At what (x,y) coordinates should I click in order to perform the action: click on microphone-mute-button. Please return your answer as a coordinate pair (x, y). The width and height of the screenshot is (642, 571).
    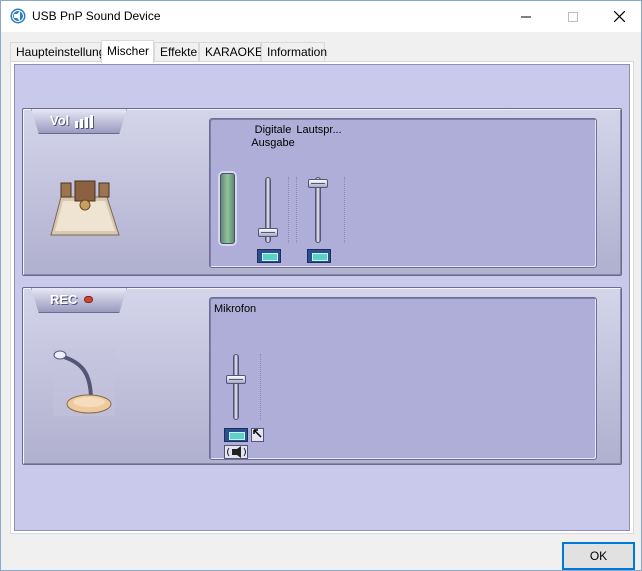
    Looking at the image, I should click on (236, 435).